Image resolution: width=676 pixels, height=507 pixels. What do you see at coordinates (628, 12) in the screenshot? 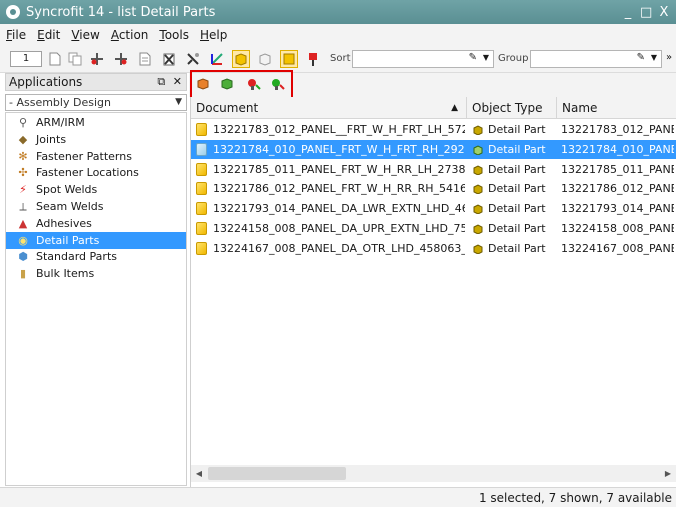
I see `minimize-button: _` at bounding box center [628, 12].